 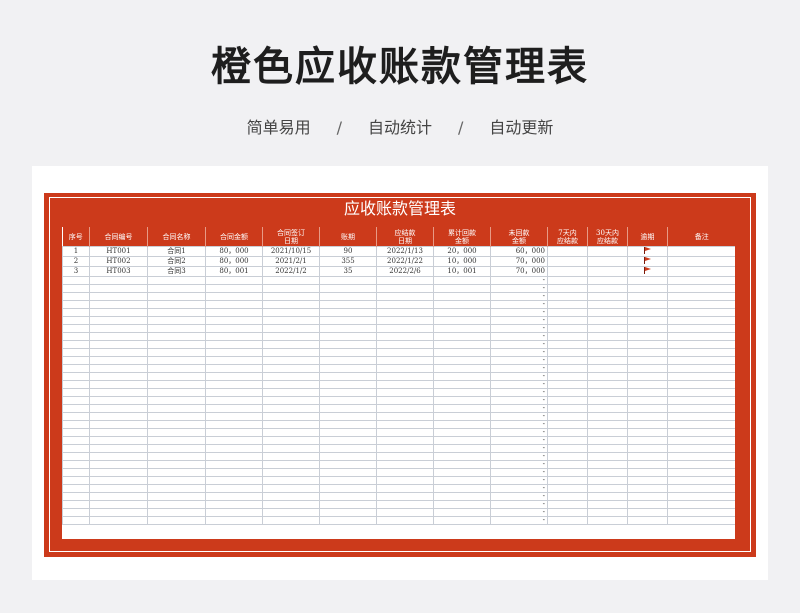 I want to click on table-cell: 35, so click(x=348, y=271).